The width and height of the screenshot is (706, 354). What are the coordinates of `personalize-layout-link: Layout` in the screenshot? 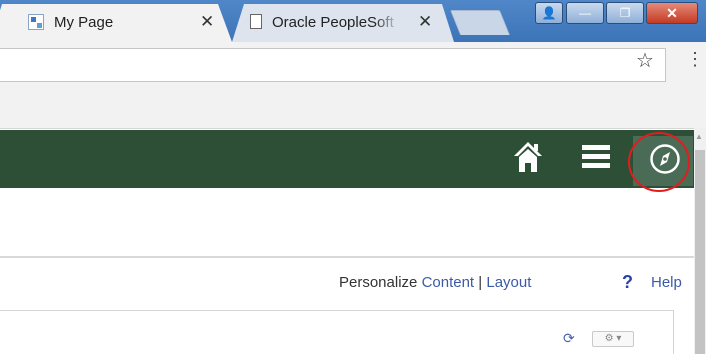 It's located at (508, 282).